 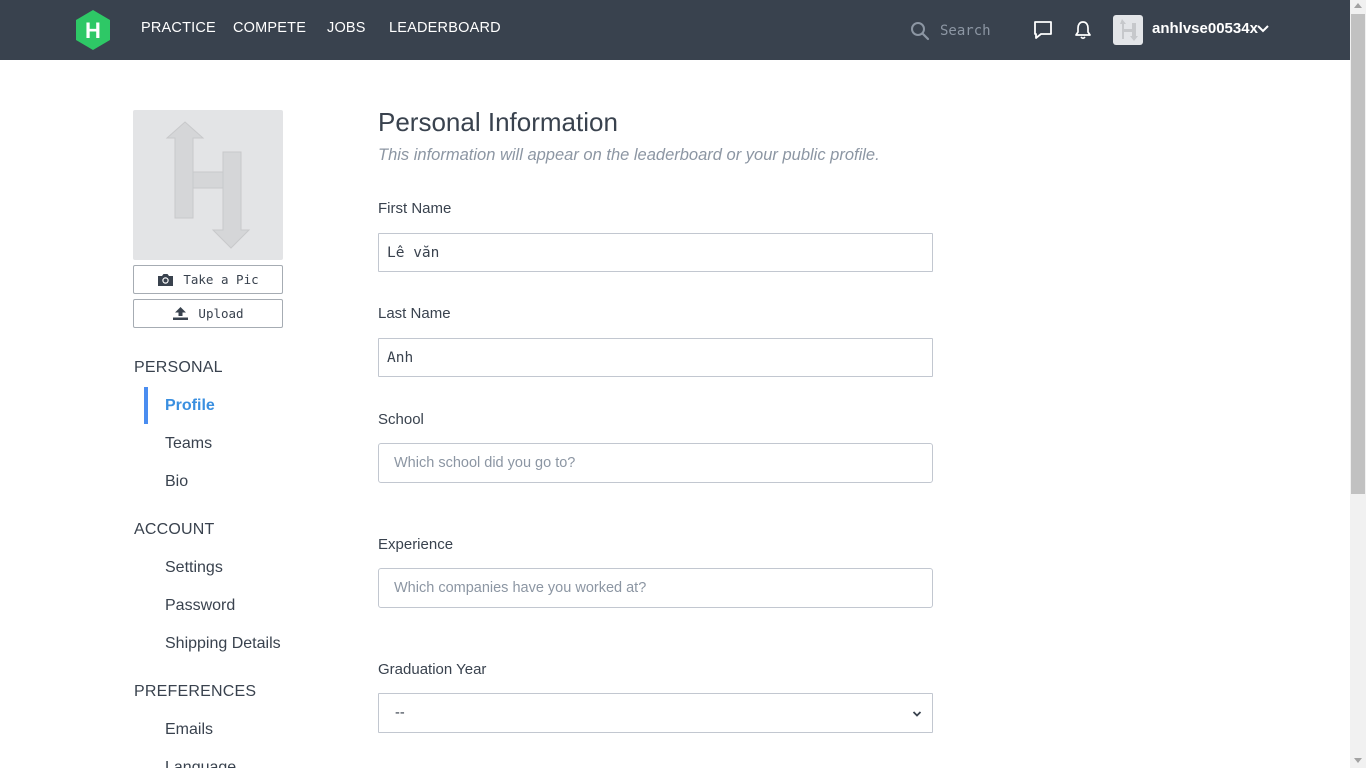 What do you see at coordinates (200, 606) in the screenshot?
I see `sidebar-item-password: Password` at bounding box center [200, 606].